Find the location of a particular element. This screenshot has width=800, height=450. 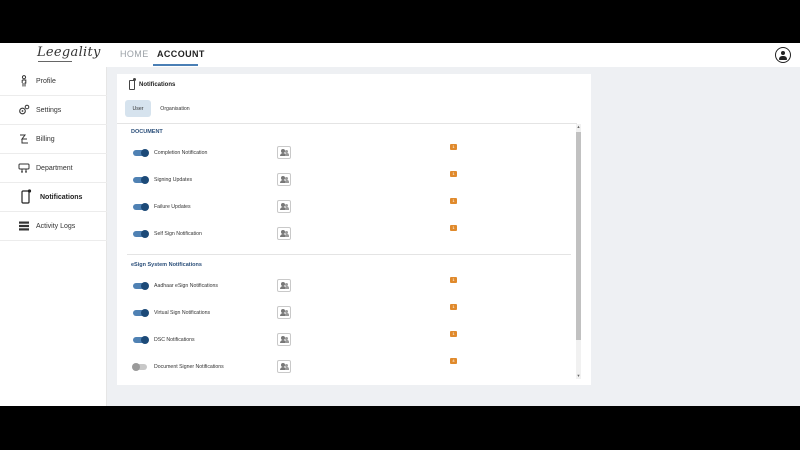

tab-account: ACCOUNT is located at coordinates (181, 54).